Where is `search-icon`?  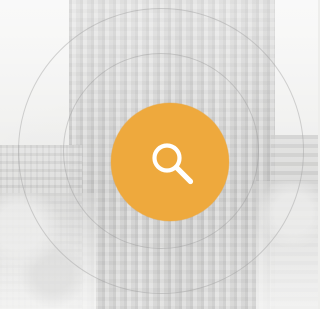 search-icon is located at coordinates (173, 164).